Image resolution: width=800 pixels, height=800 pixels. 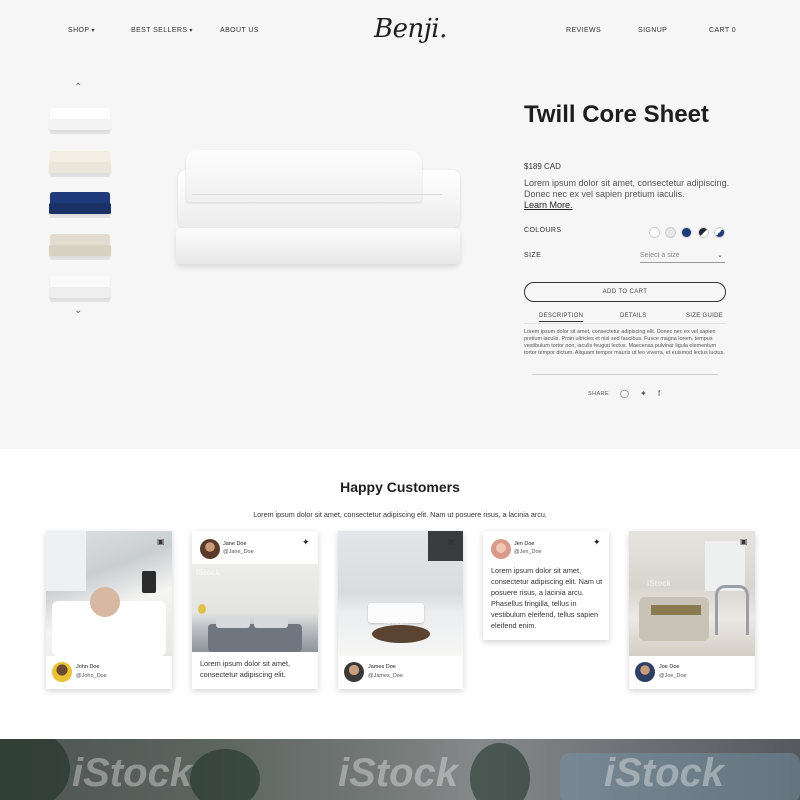 What do you see at coordinates (271, 622) in the screenshot?
I see `pillow` at bounding box center [271, 622].